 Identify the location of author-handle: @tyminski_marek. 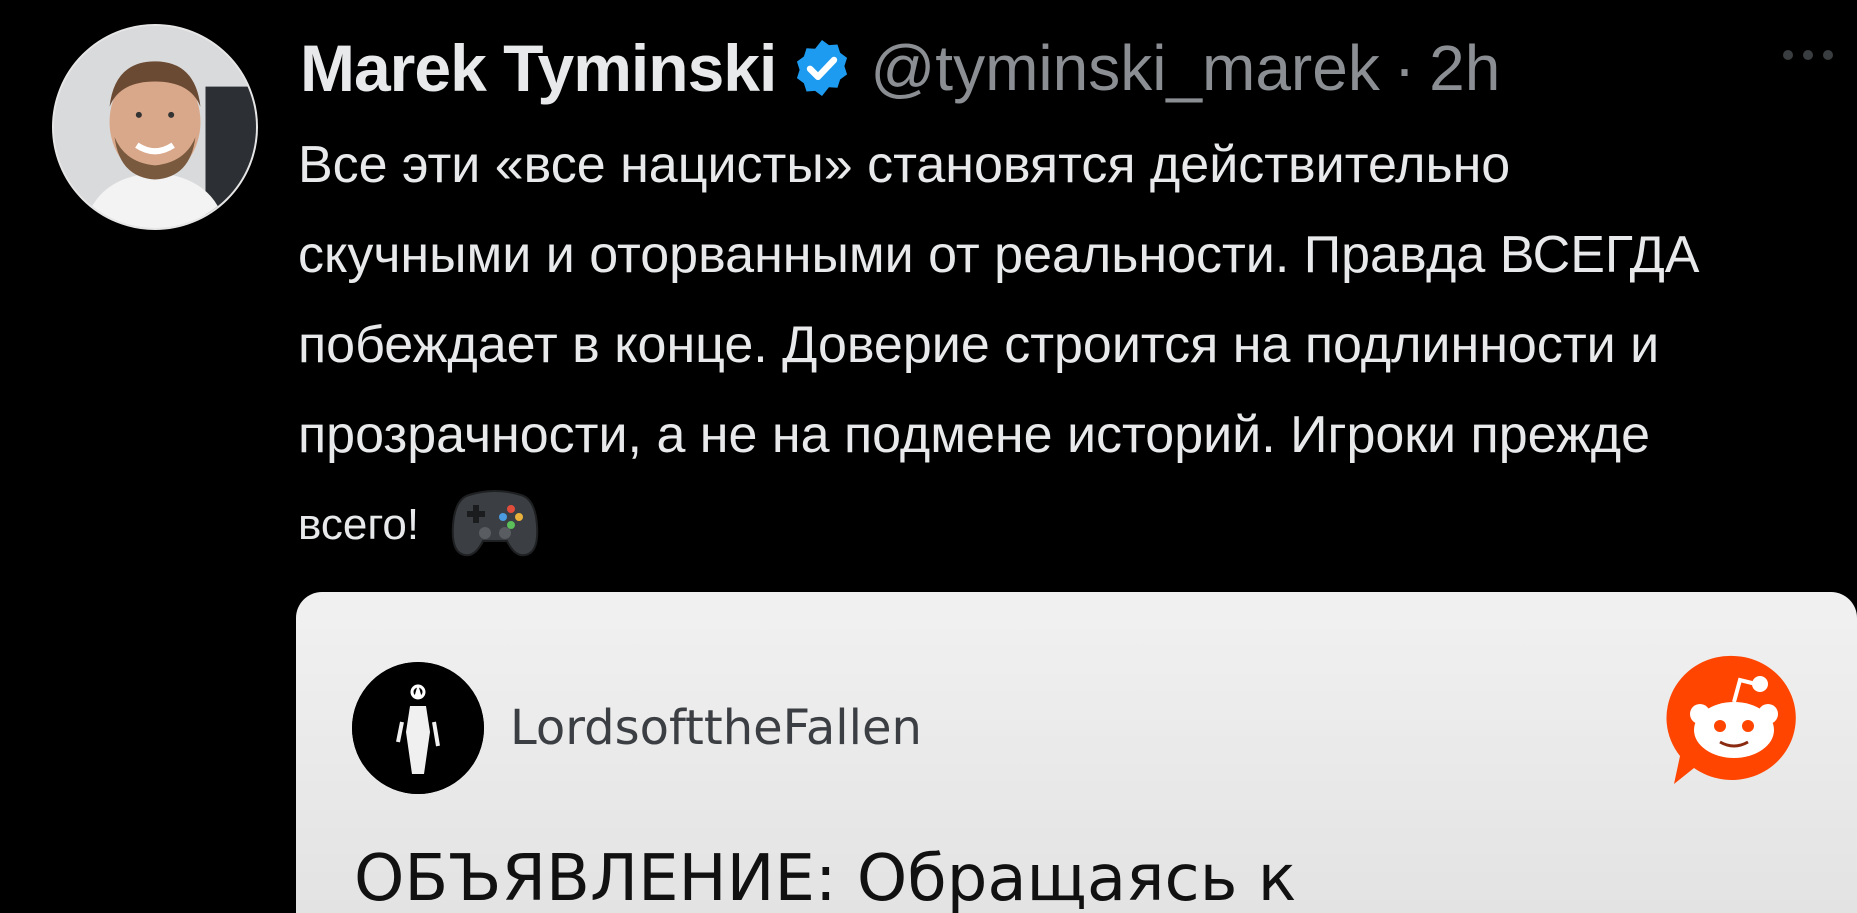
(1125, 68).